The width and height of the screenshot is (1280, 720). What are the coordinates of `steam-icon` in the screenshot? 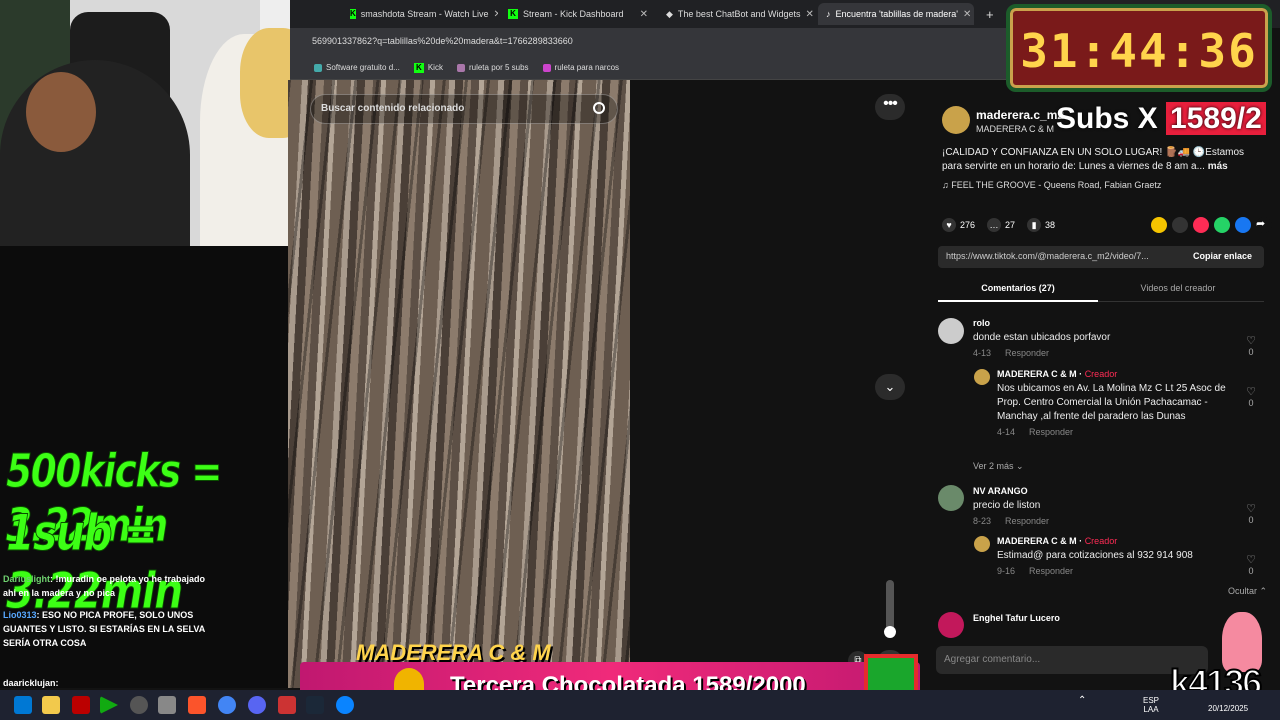 It's located at (315, 705).